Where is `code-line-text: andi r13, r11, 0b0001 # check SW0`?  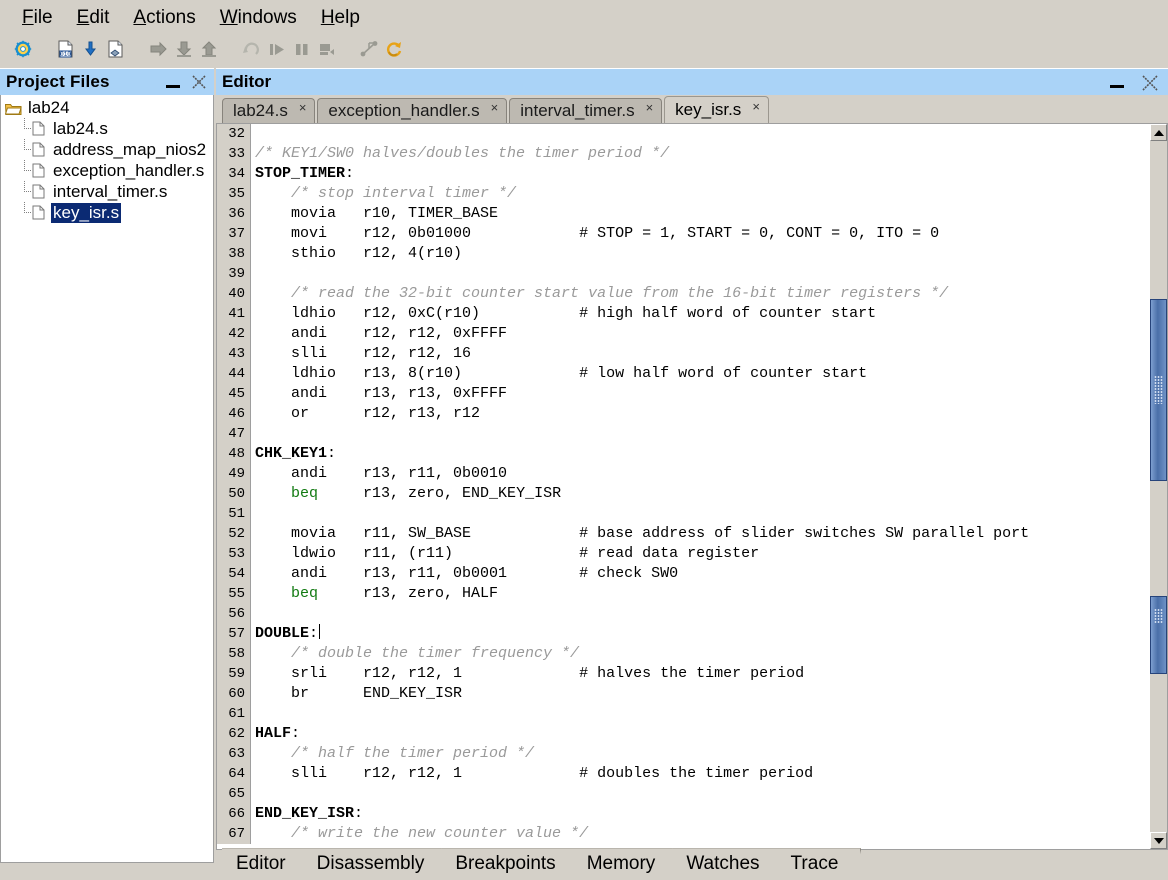
code-line-text: andi r13, r11, 0b0001 # check SW0 is located at coordinates (692, 574).